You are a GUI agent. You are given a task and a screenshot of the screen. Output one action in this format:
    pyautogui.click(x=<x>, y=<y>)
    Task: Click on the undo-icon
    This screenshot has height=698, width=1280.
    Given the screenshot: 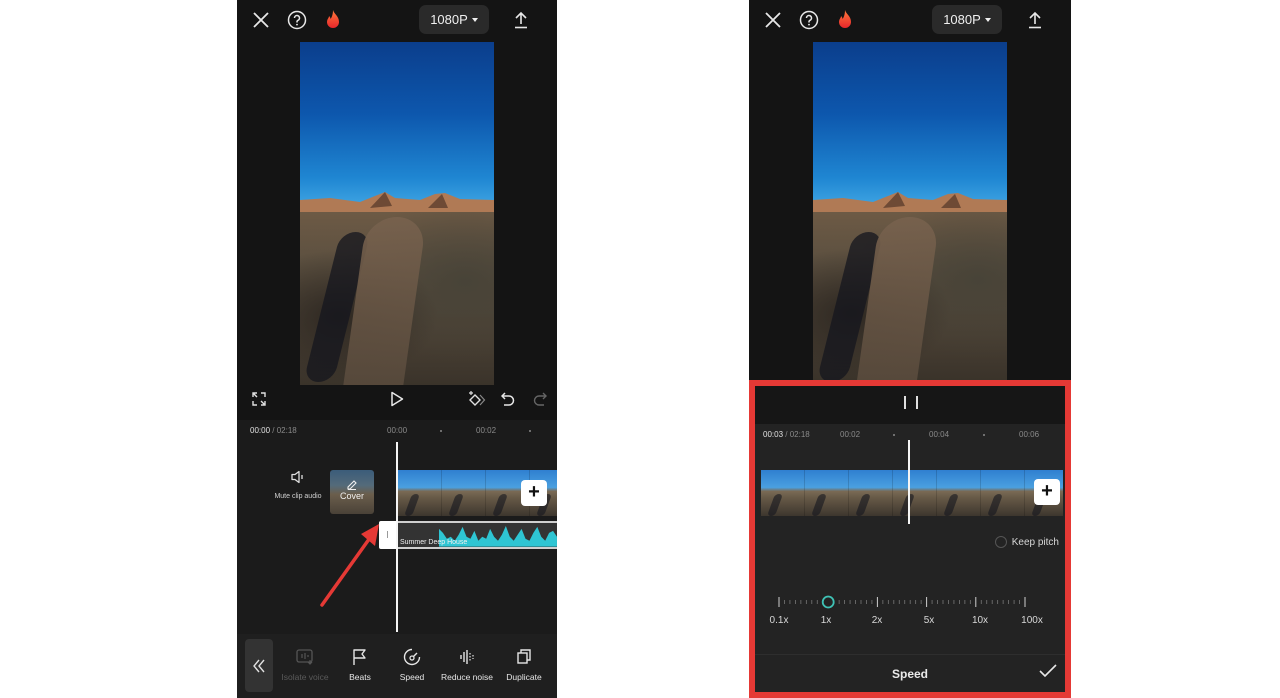 What is the action you would take?
    pyautogui.click(x=508, y=399)
    